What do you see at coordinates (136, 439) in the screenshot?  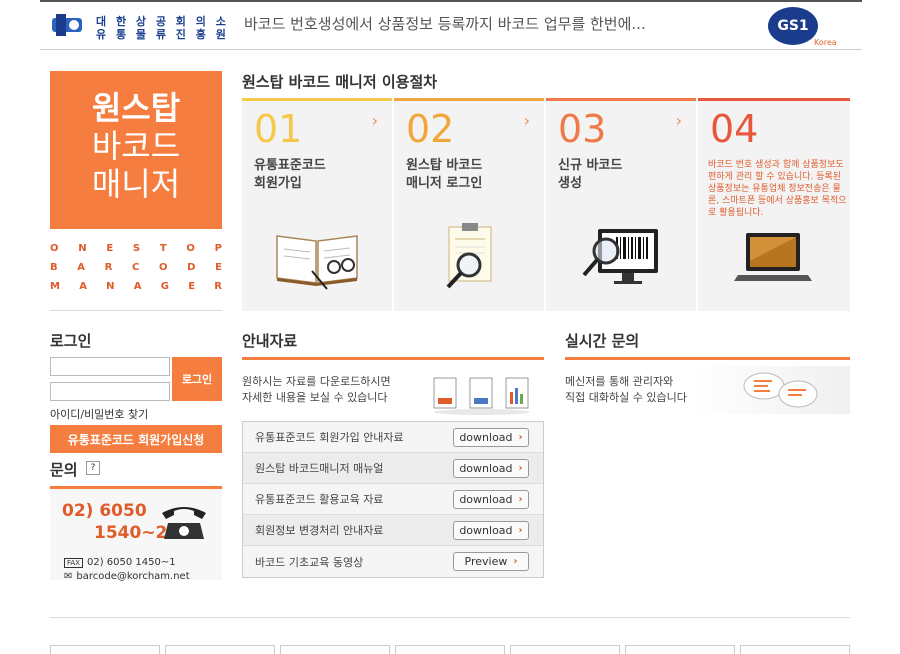 I see `join-membership-button: 유통표준코드 회원가입신청` at bounding box center [136, 439].